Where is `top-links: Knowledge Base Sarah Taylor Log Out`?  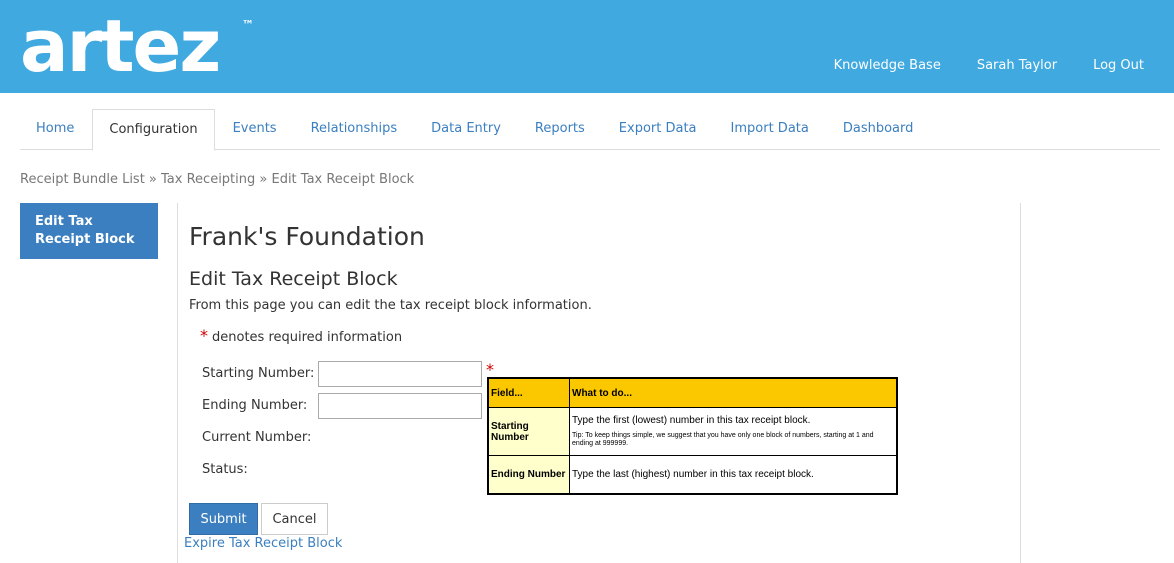
top-links: Knowledge Base Sarah Taylor Log Out is located at coordinates (989, 65).